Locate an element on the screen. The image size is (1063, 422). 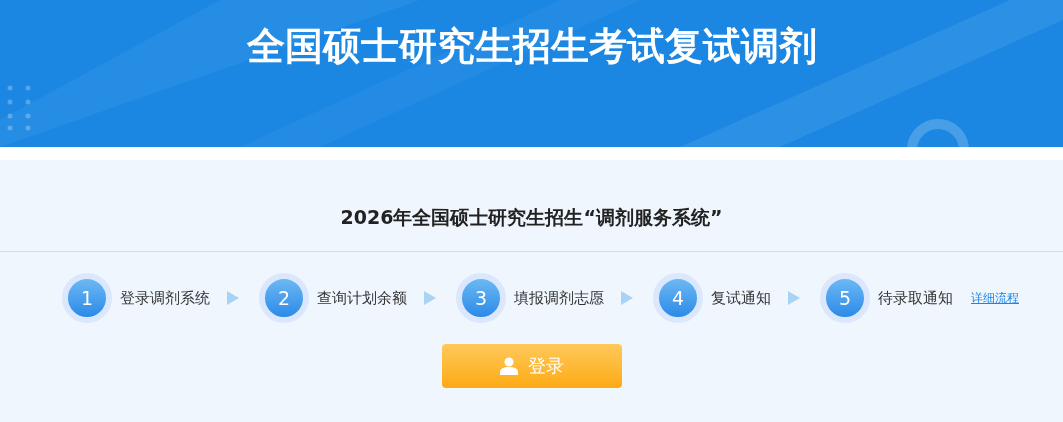
step-number: 3 is located at coordinates (481, 298).